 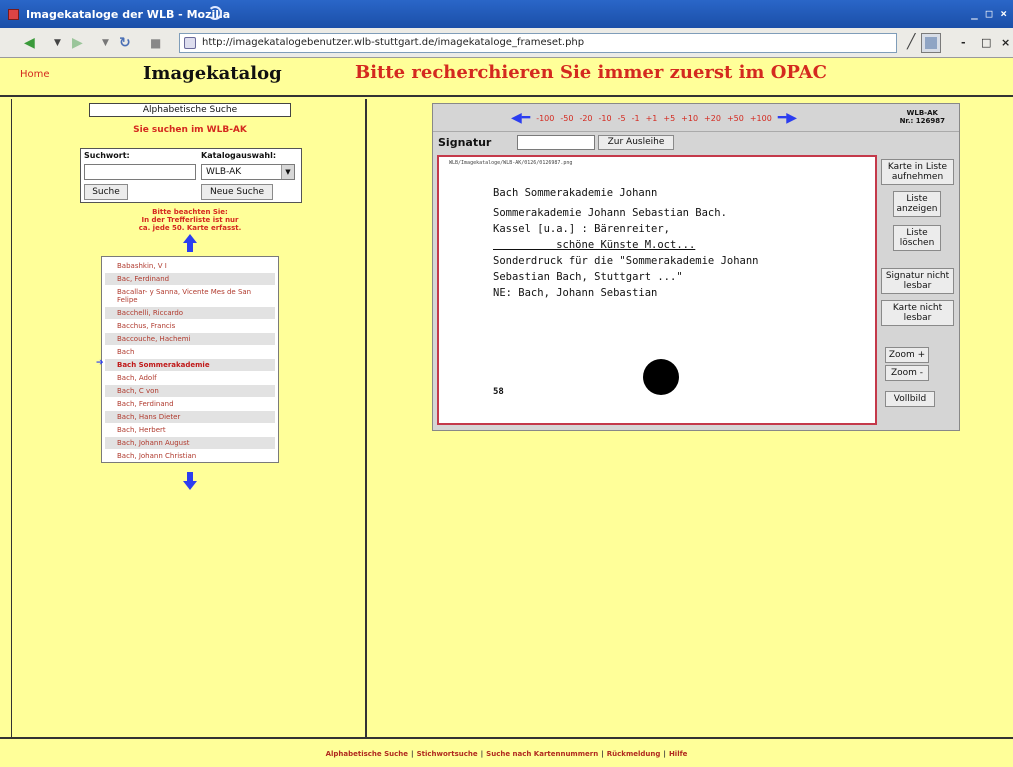 What do you see at coordinates (498, 392) in the screenshot?
I see `card-stamp: 58` at bounding box center [498, 392].